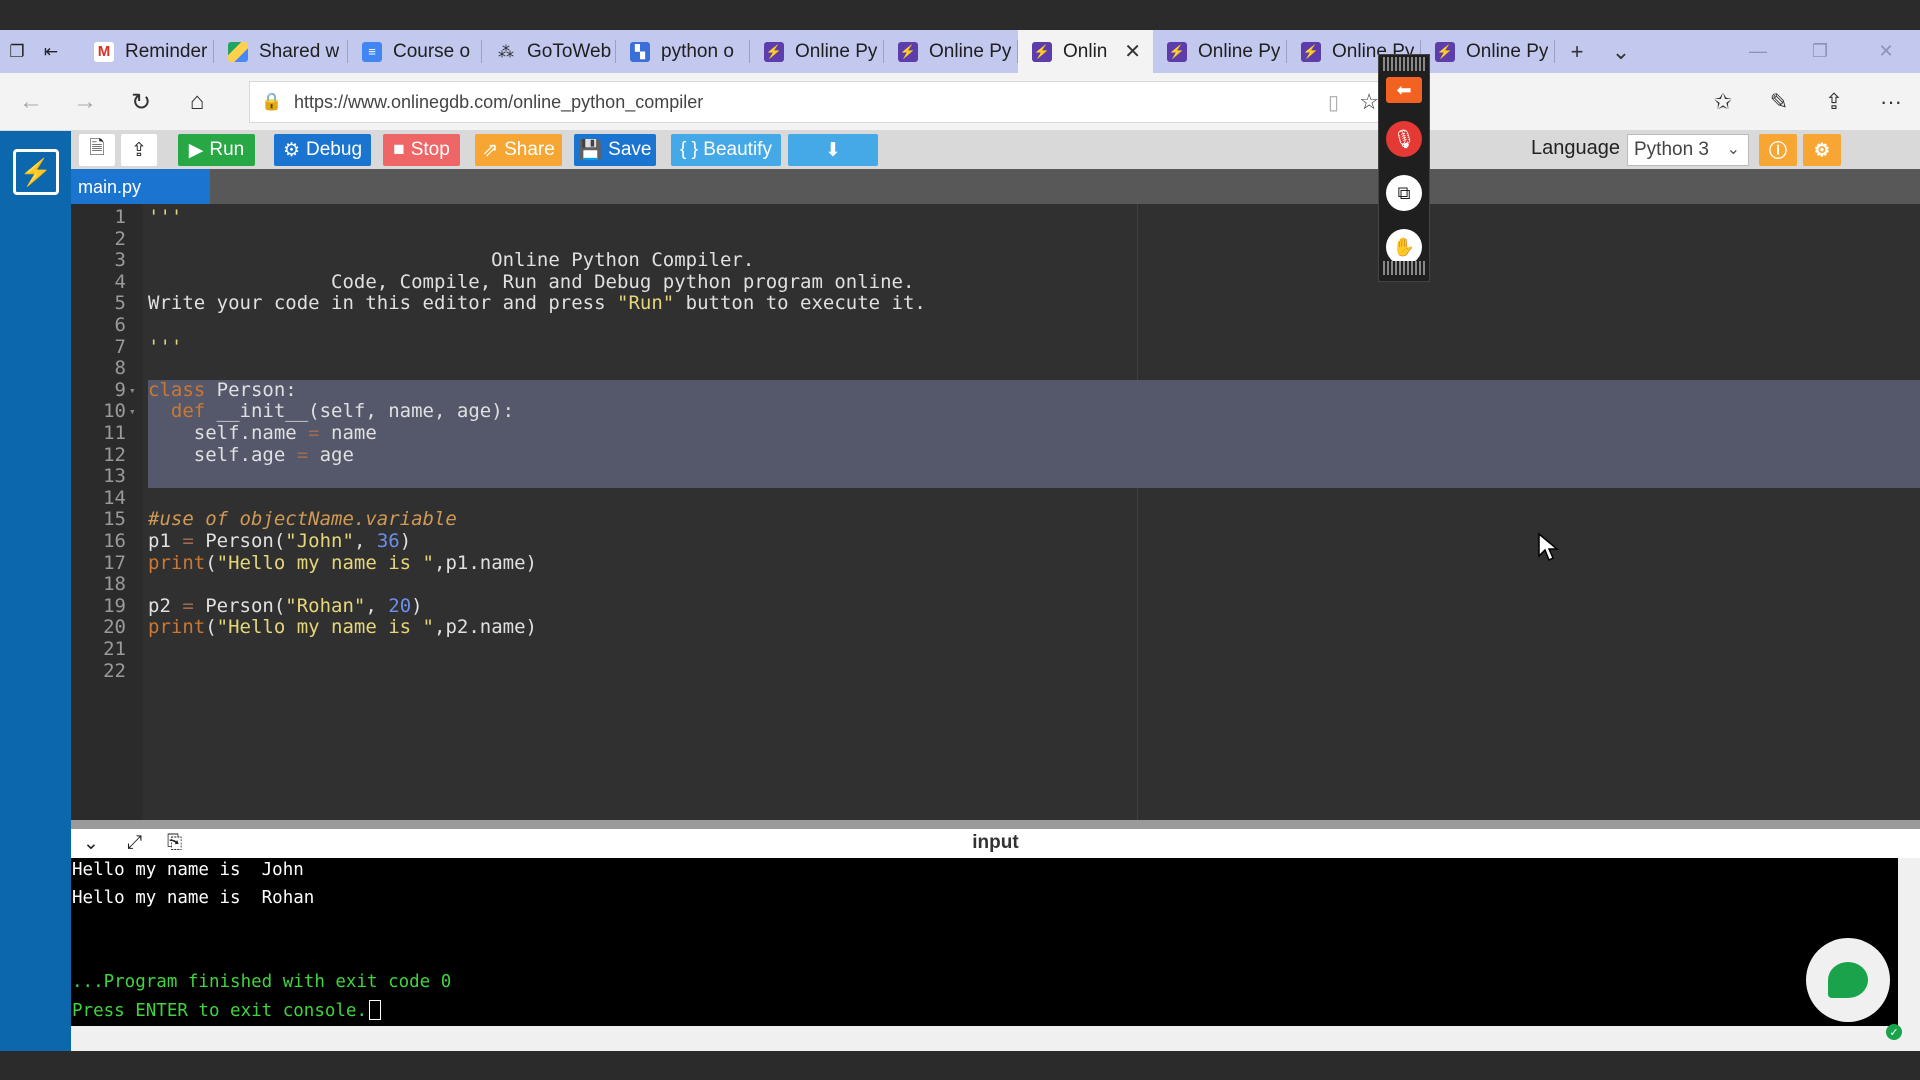 This screenshot has height=1080, width=1920. I want to click on recorder-grip-top, so click(1404, 64).